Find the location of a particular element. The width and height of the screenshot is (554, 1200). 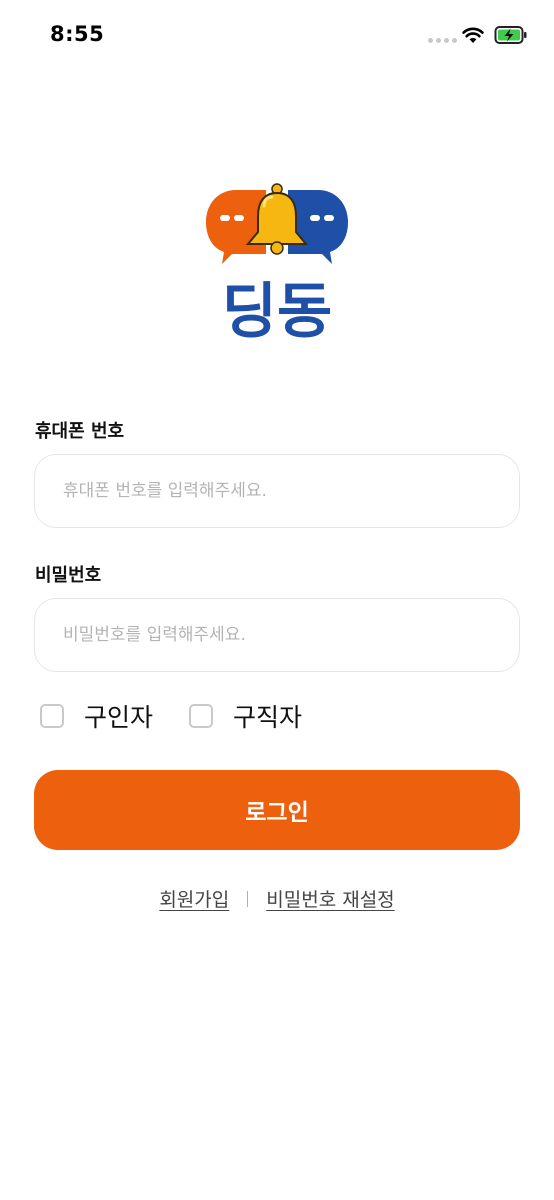

app-logo: 딩동 is located at coordinates (277, 261).